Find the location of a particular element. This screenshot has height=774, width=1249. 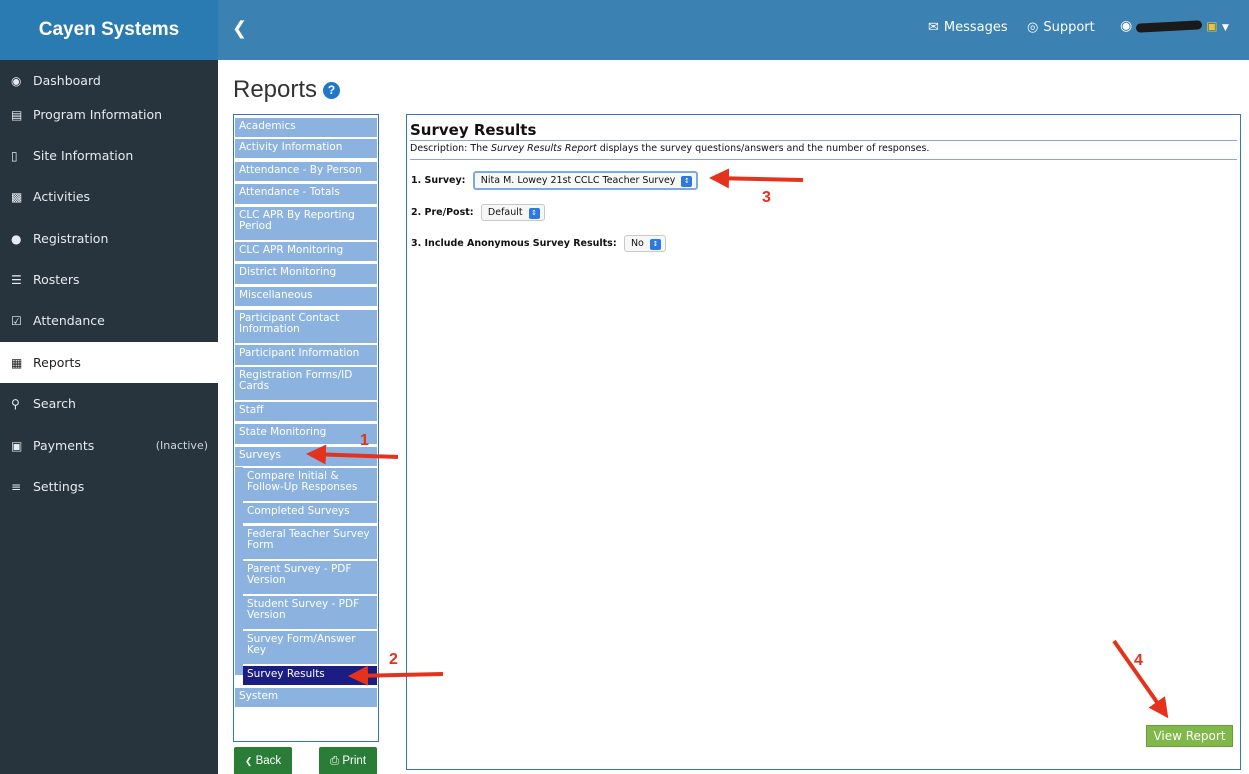

submenu-item-compare-responses: Compare Initial & Follow-Up Responses is located at coordinates (310, 485).